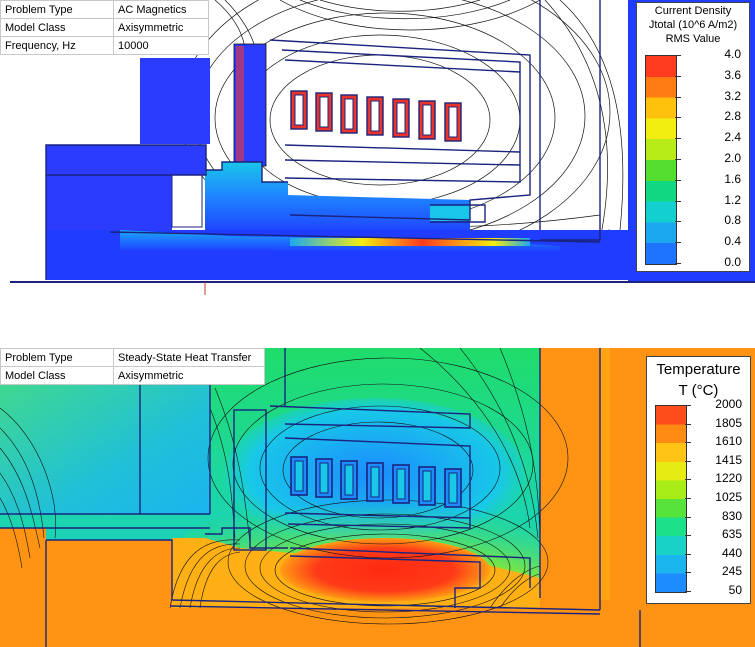 This screenshot has height=647, width=755. What do you see at coordinates (693, 11) in the screenshot?
I see `legend-title: Current Density` at bounding box center [693, 11].